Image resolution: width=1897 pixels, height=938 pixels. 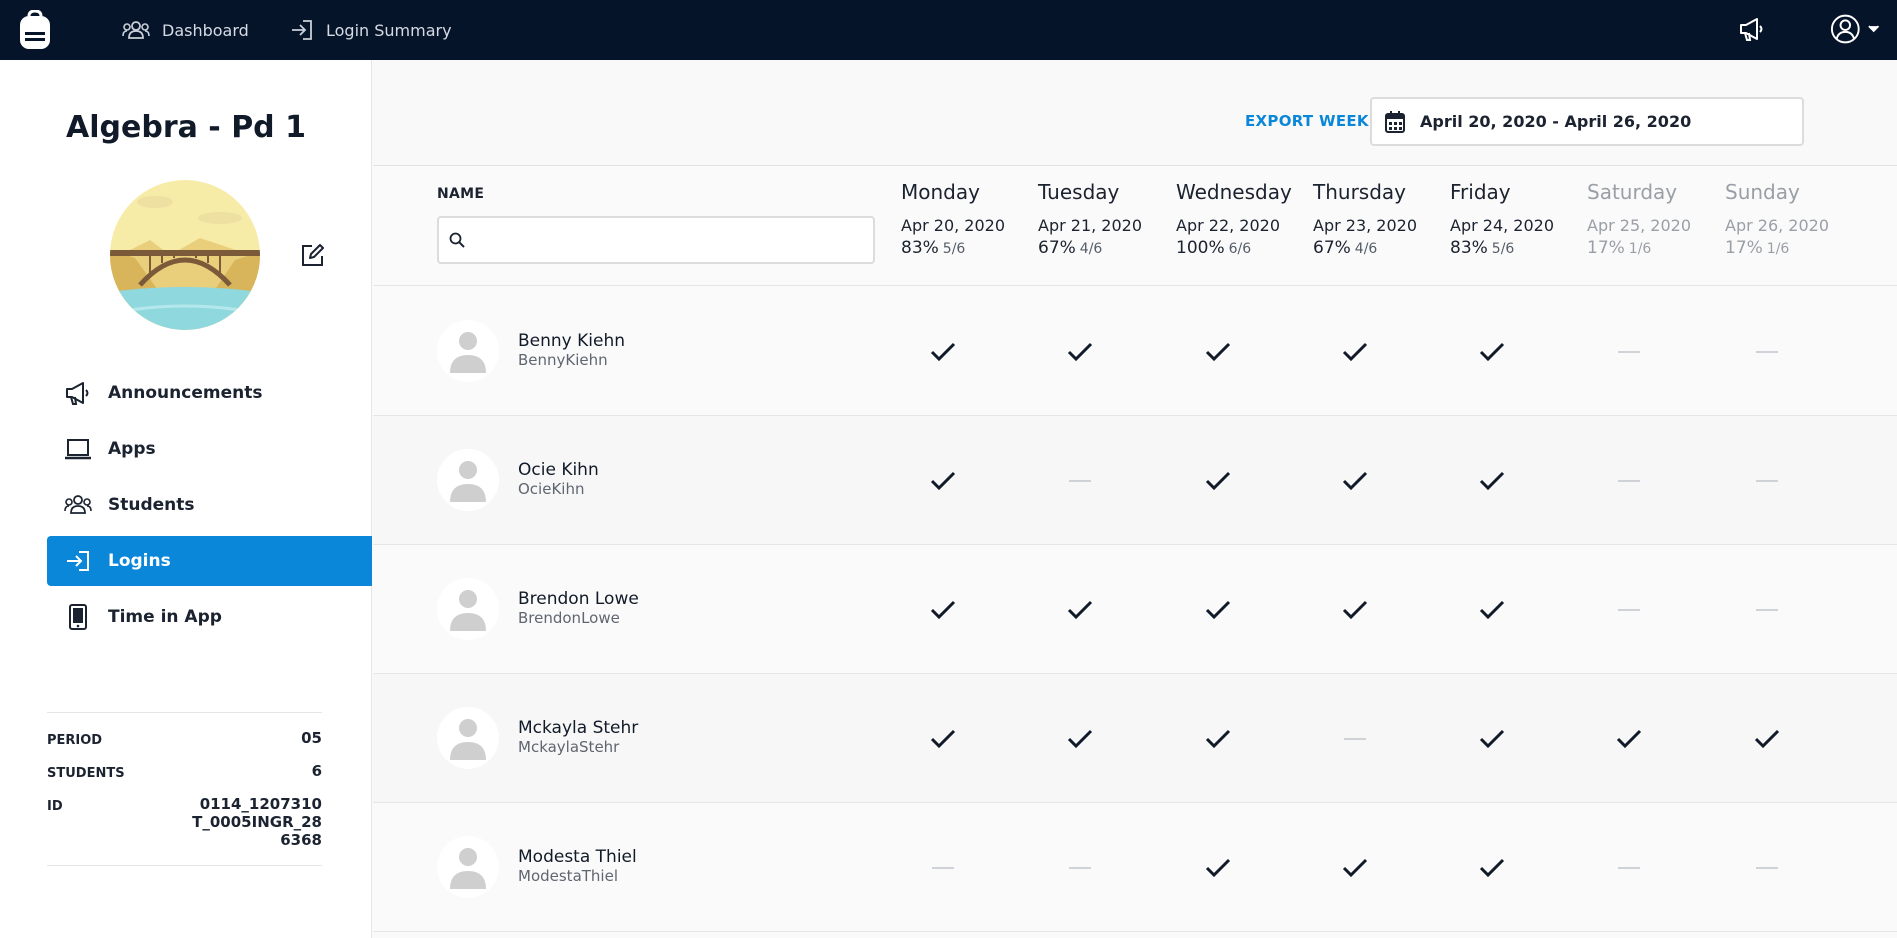 What do you see at coordinates (313, 255) in the screenshot?
I see `edit-class-icon` at bounding box center [313, 255].